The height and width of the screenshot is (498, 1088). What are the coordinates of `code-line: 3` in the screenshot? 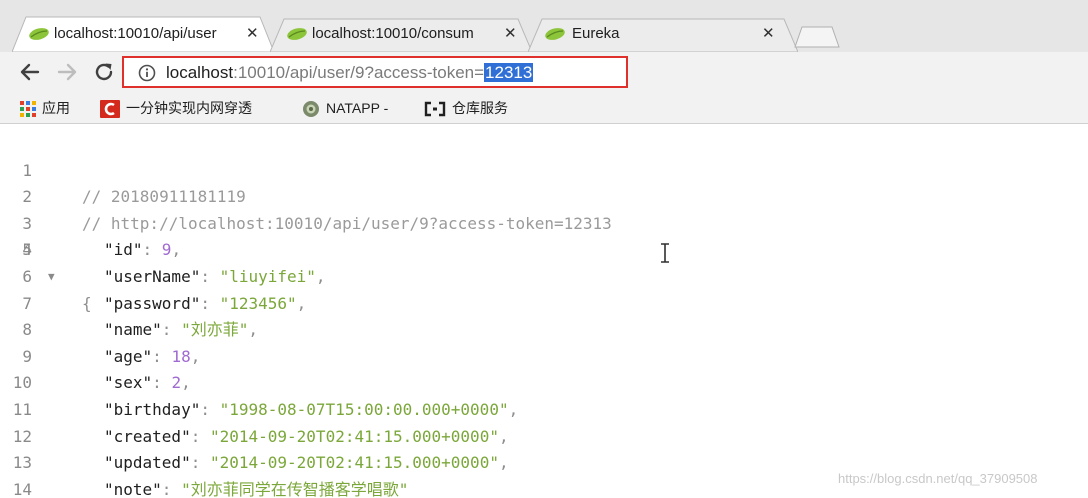 It's located at (544, 208).